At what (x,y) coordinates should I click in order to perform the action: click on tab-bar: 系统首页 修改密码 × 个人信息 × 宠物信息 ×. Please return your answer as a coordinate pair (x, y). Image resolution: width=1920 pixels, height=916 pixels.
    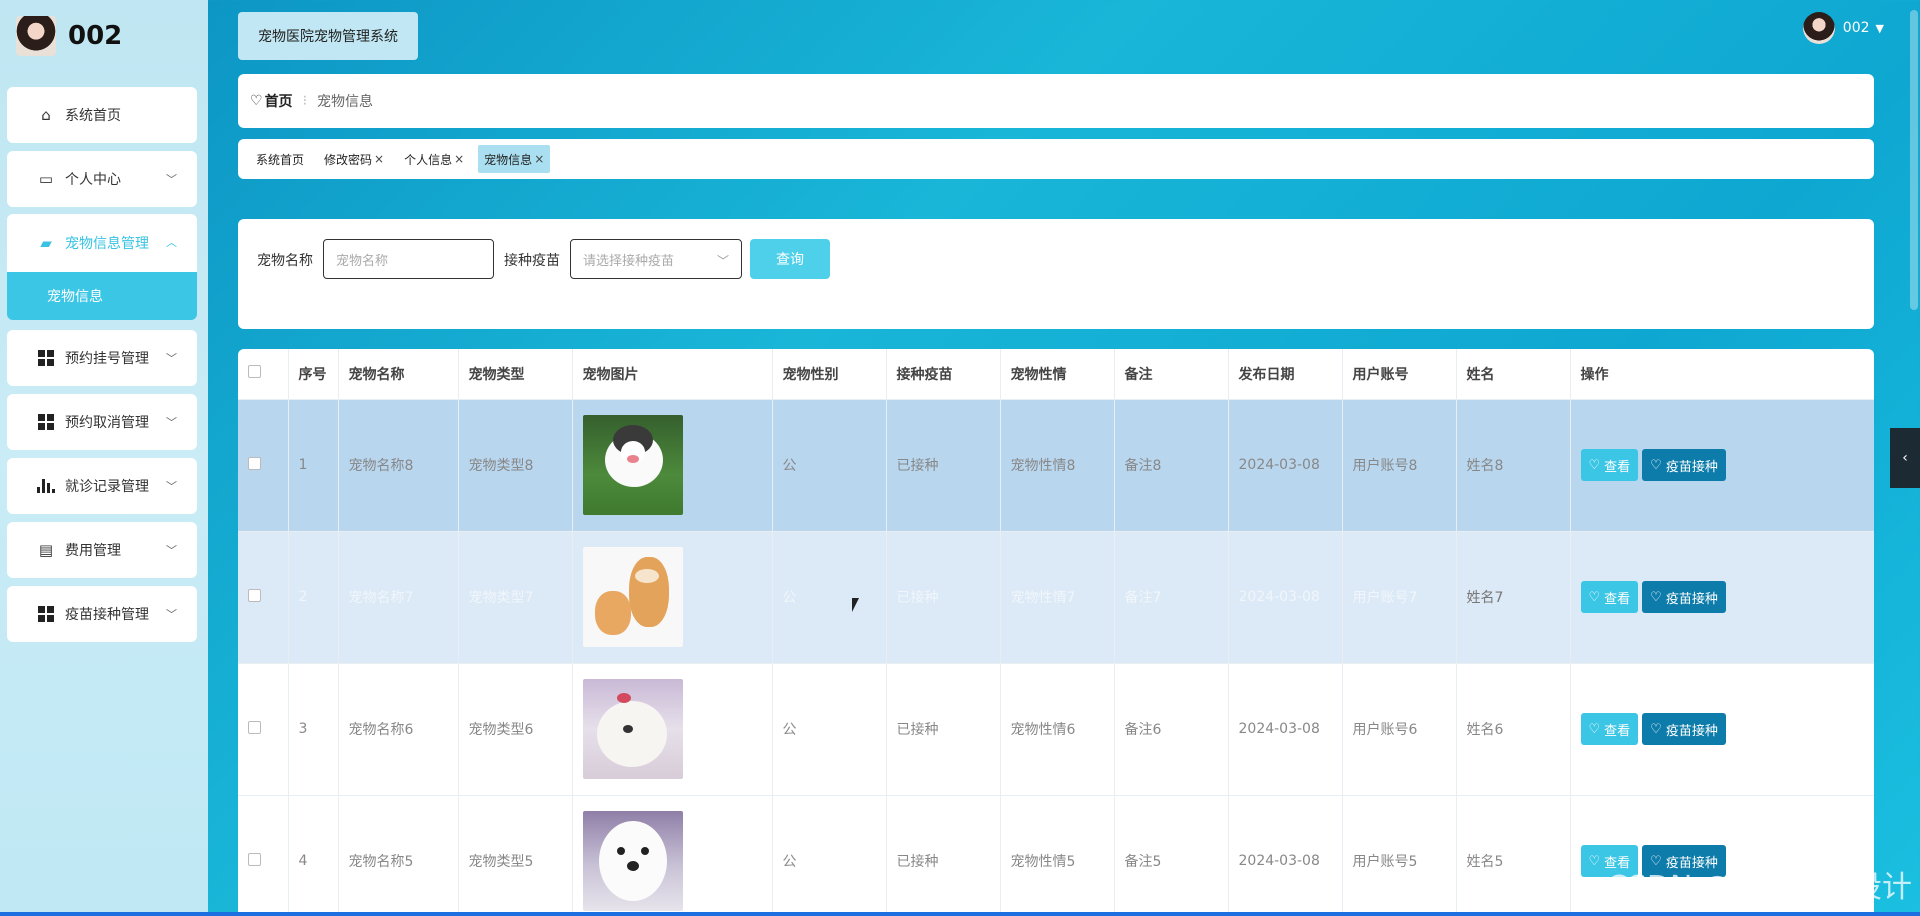
    Looking at the image, I should click on (1056, 159).